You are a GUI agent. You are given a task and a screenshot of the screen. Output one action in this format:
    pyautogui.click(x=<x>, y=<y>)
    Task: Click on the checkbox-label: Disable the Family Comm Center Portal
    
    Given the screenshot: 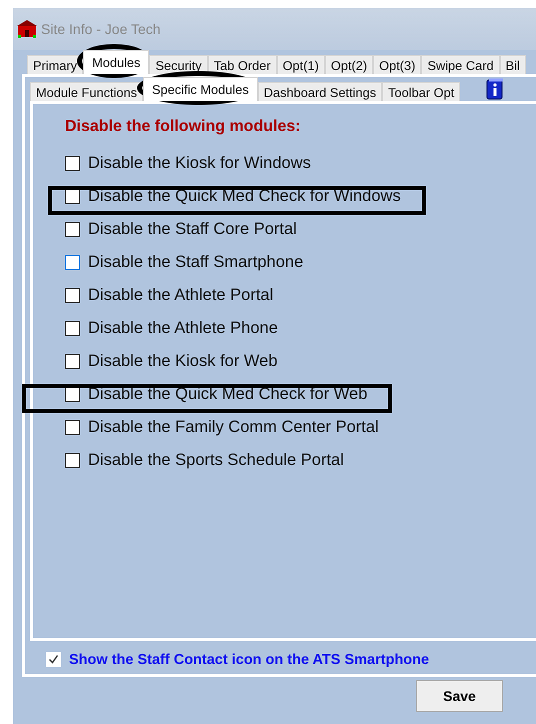 What is the action you would take?
    pyautogui.click(x=233, y=427)
    